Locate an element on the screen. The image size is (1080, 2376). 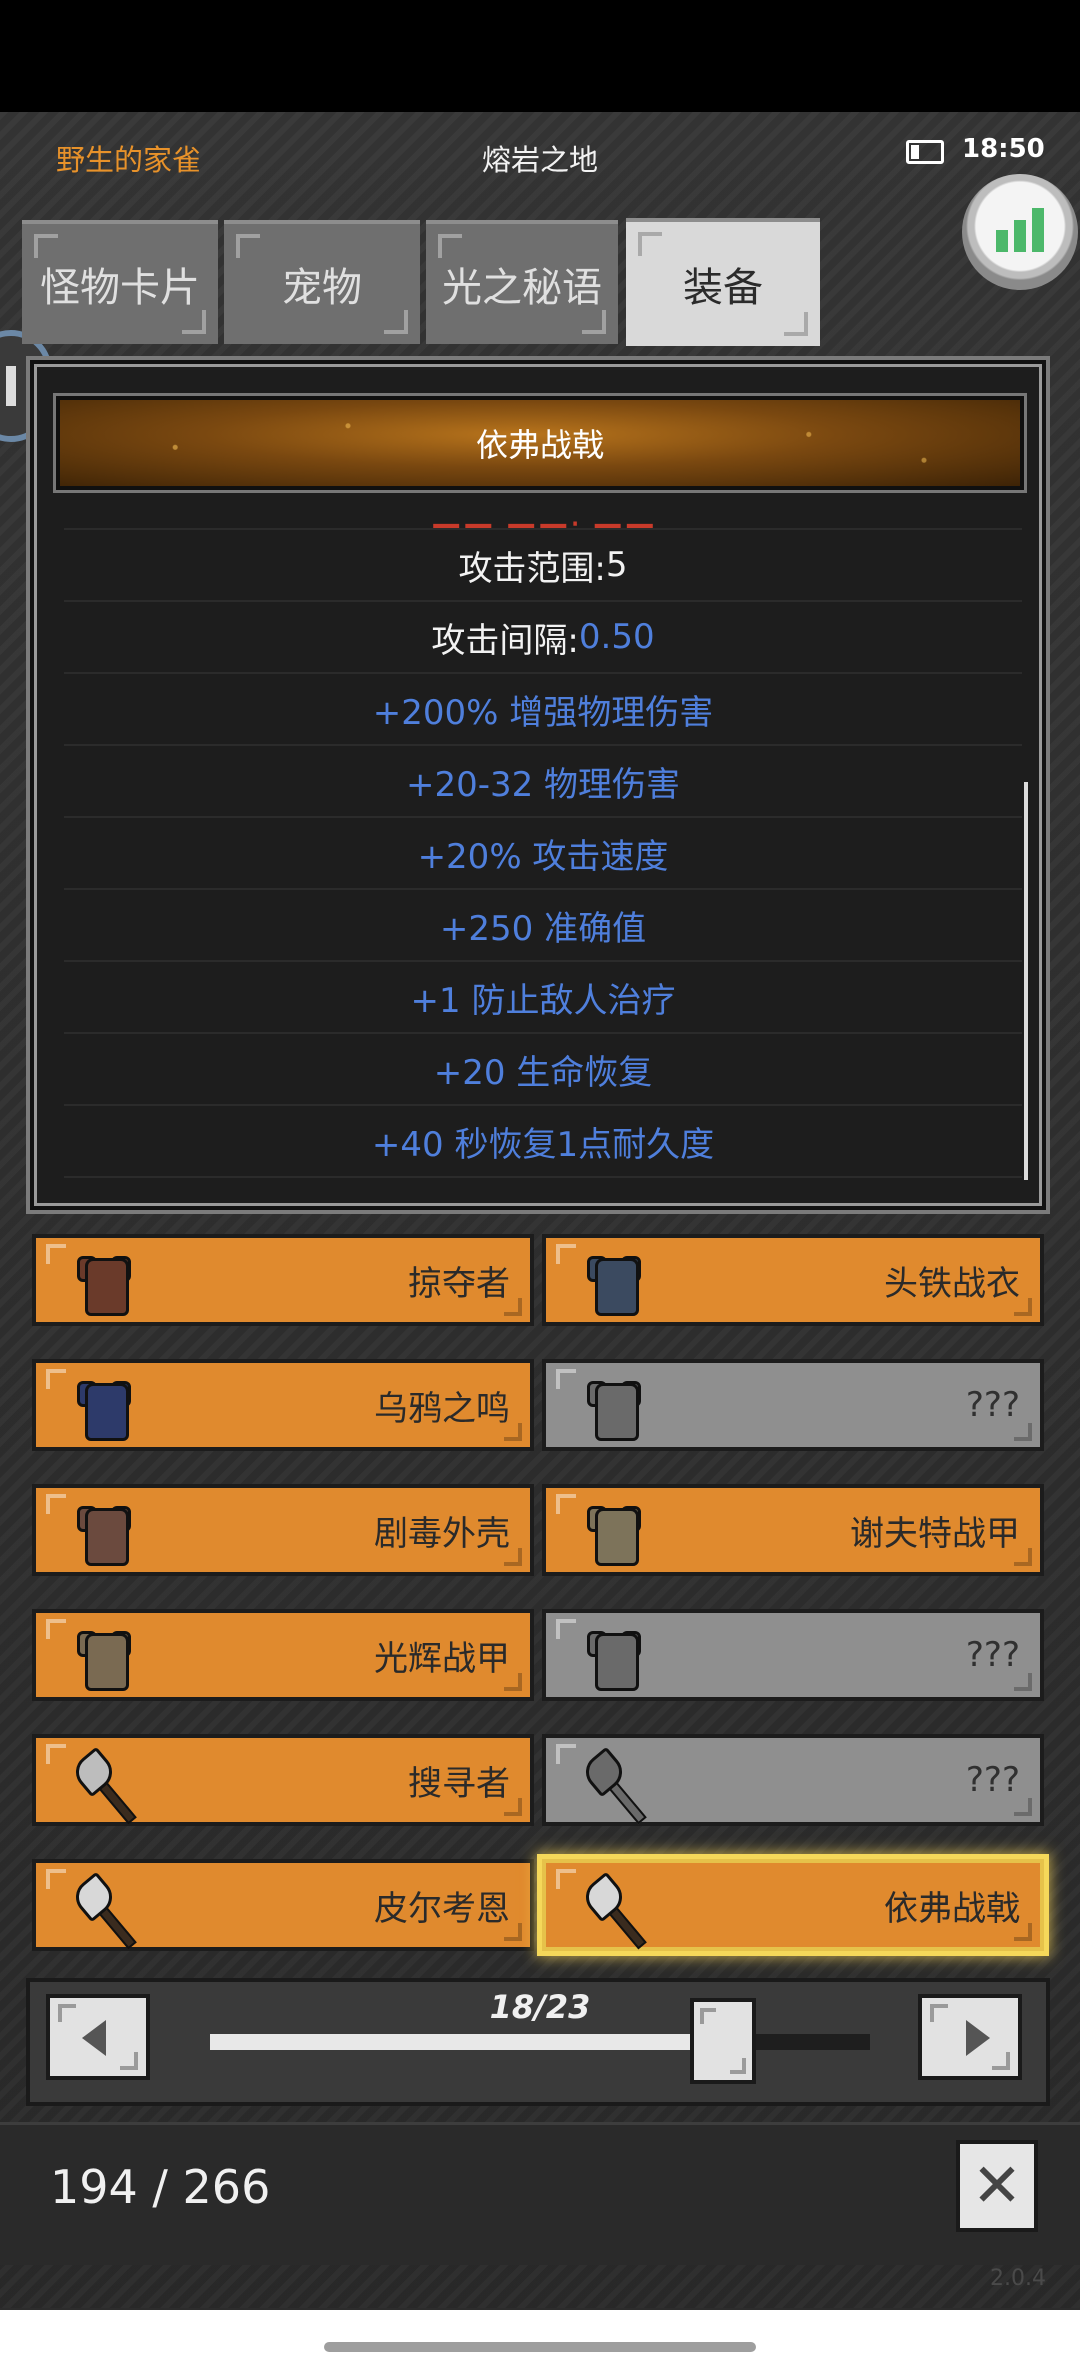
bonus-row: +200% 增强物理伤害 is located at coordinates (543, 710).